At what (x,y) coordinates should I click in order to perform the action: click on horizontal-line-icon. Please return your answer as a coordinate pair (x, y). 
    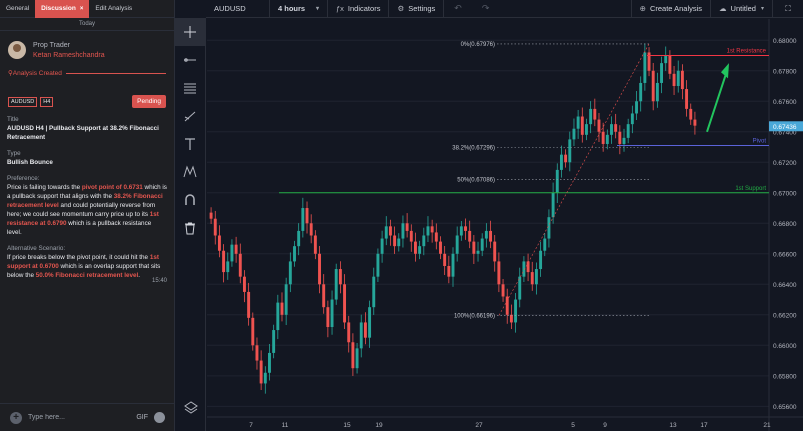
    Looking at the image, I should click on (190, 60).